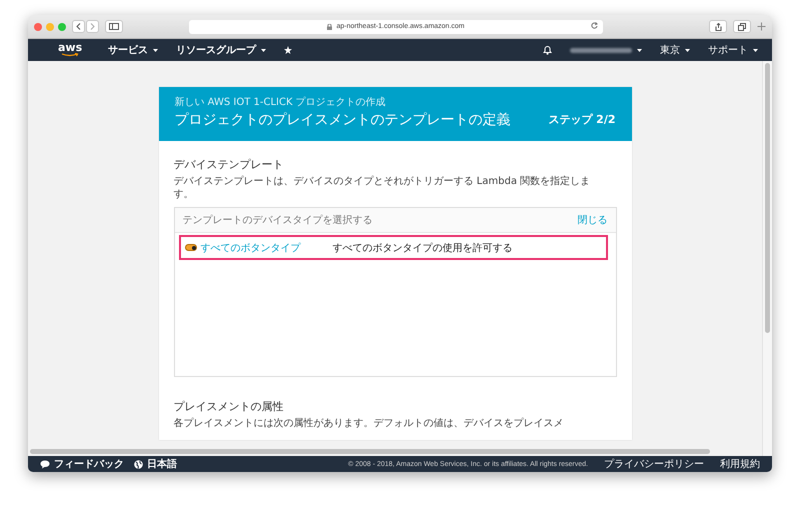  I want to click on back-button, so click(78, 26).